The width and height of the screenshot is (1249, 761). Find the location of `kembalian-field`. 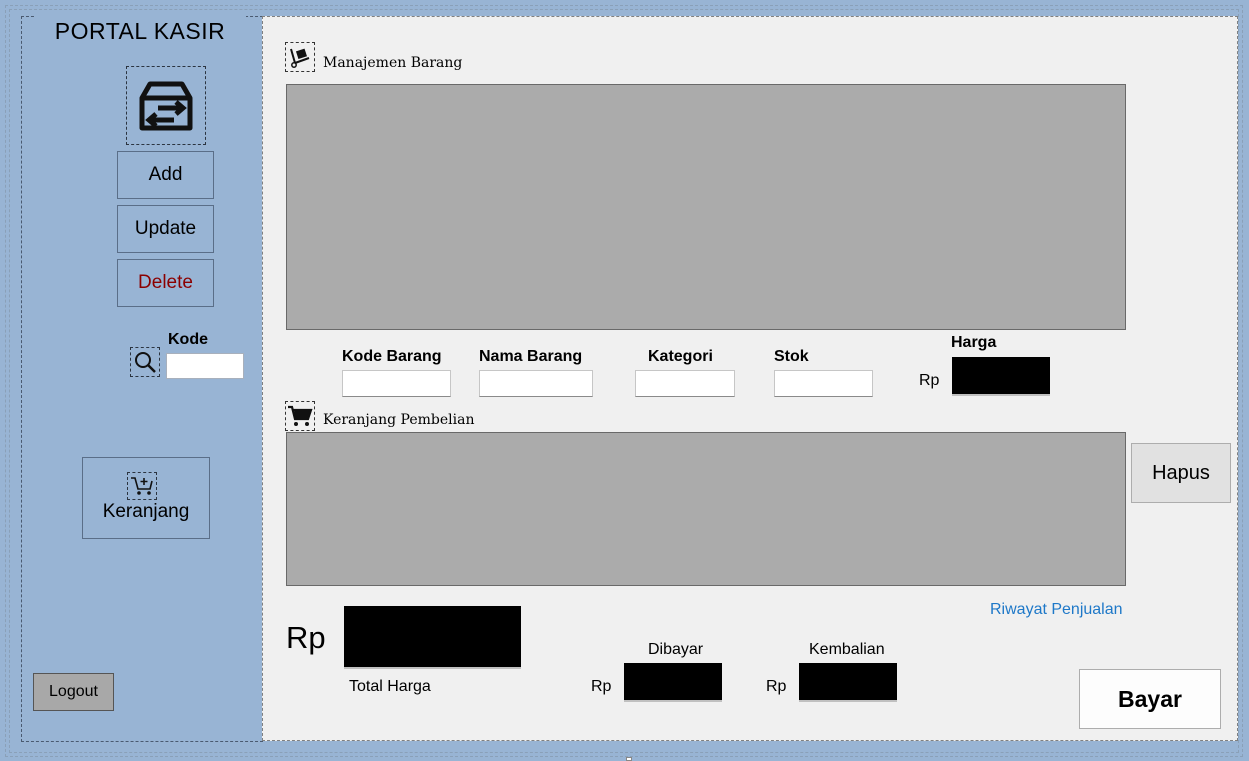

kembalian-field is located at coordinates (848, 682).